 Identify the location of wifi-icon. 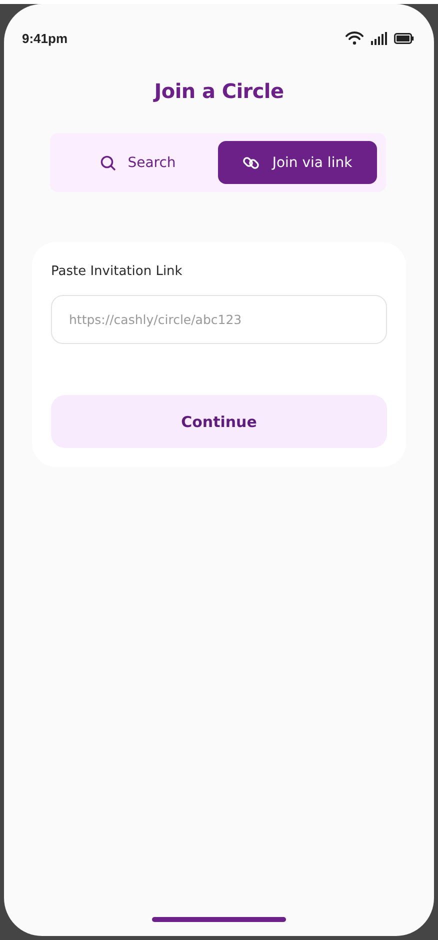
(354, 38).